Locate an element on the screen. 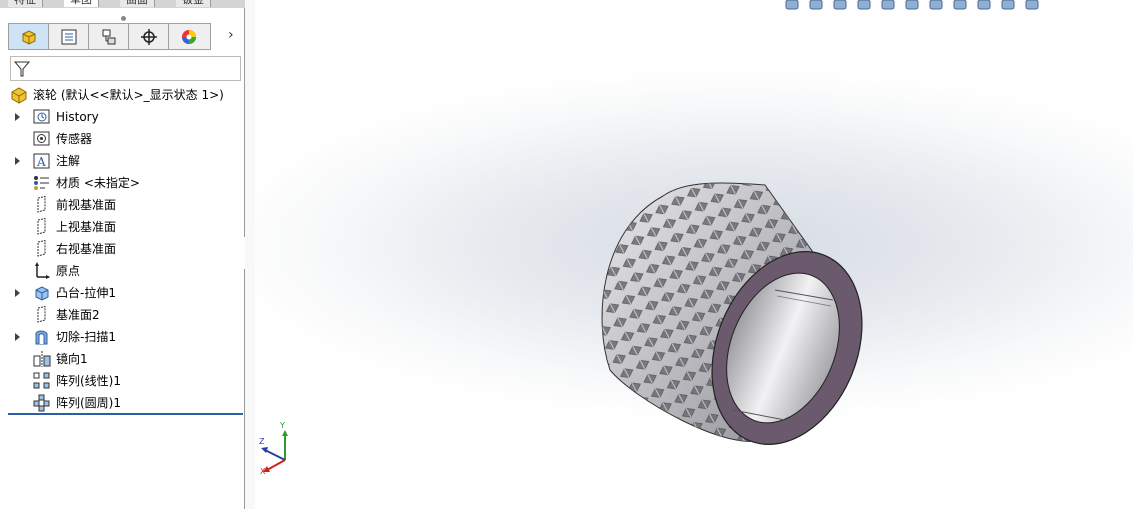  appearance-icon is located at coordinates (189, 36).